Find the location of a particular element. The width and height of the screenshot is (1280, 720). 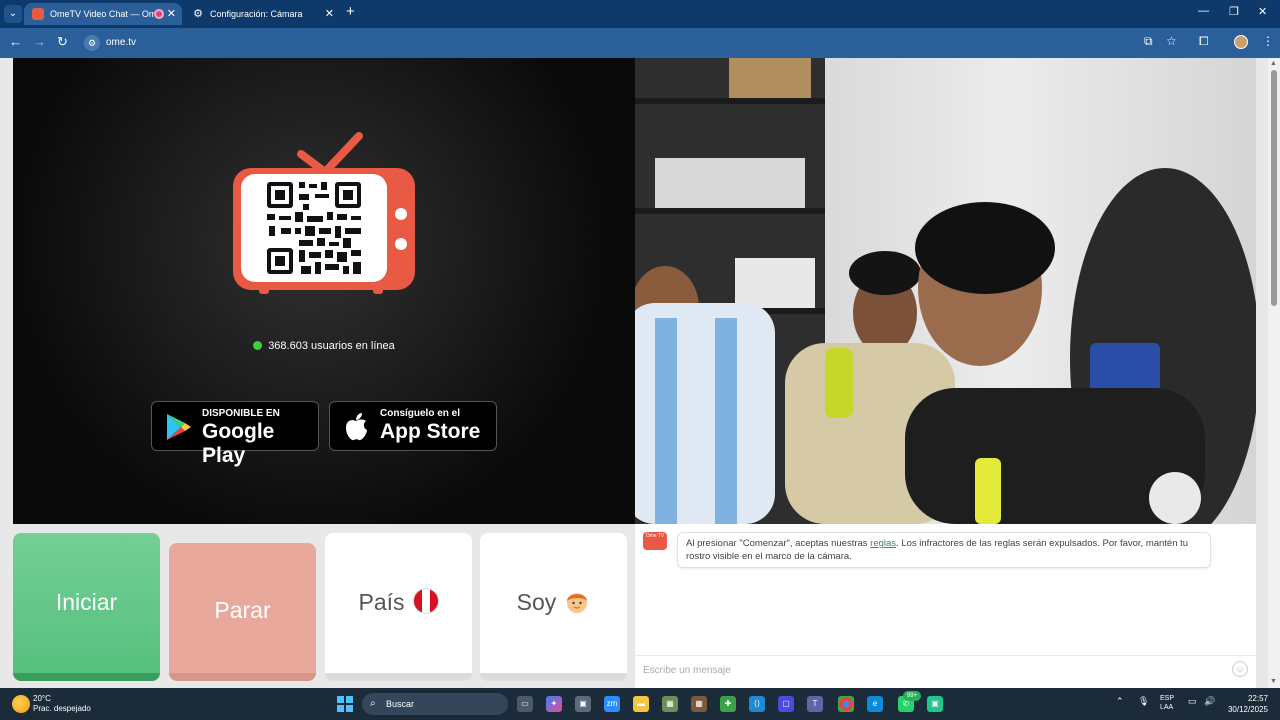

app-store-small: Consíguelo en el is located at coordinates (420, 413).